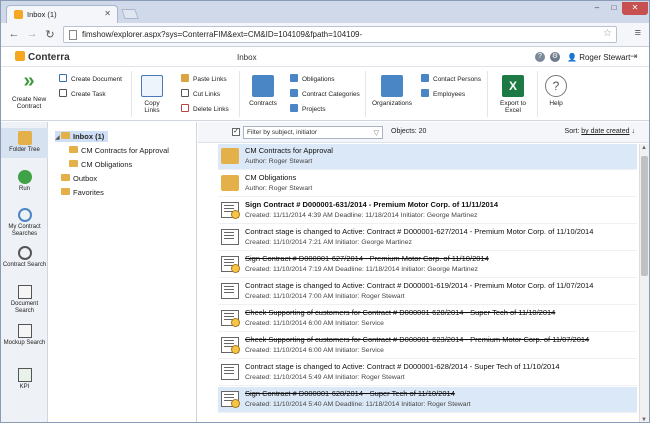 Image resolution: width=650 pixels, height=423 pixels. I want to click on user-name-text: Roger Stewart, so click(605, 57).